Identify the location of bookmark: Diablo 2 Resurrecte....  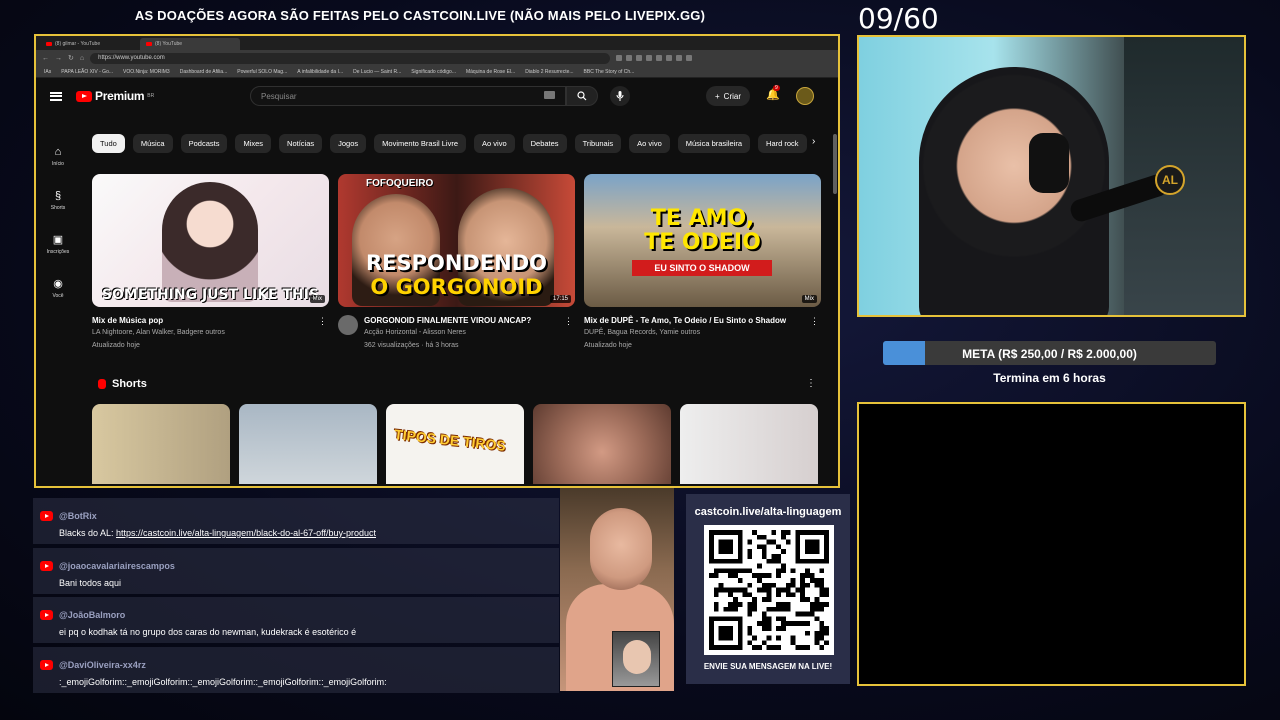
(549, 72).